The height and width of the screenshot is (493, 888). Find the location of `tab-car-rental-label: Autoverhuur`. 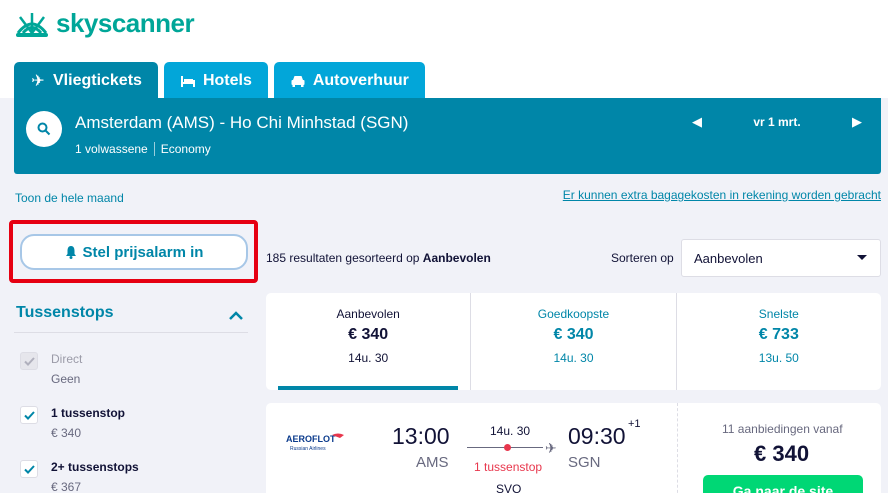

tab-car-rental-label: Autoverhuur is located at coordinates (360, 80).